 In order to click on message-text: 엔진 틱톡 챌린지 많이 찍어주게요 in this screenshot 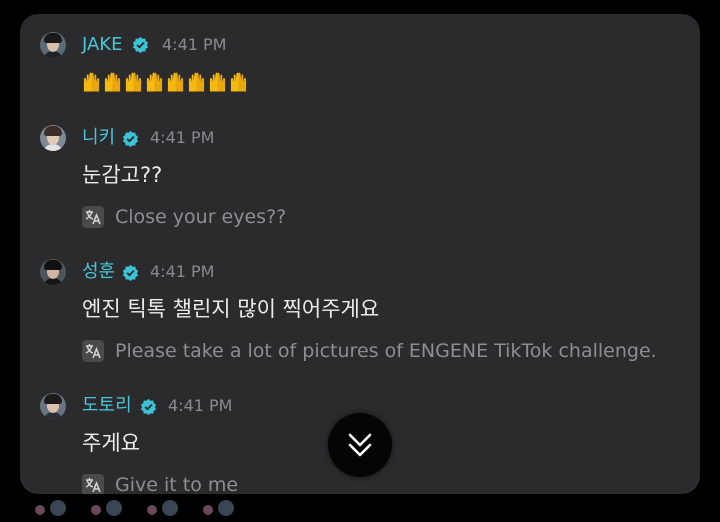, I will do `click(231, 309)`.